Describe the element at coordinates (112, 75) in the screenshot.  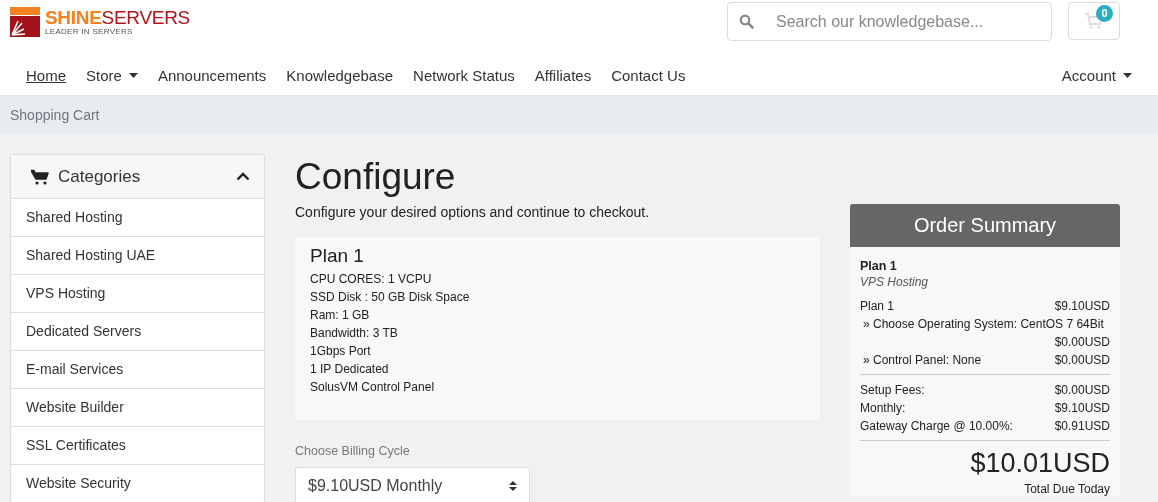
I see `nav-link: Store` at that location.